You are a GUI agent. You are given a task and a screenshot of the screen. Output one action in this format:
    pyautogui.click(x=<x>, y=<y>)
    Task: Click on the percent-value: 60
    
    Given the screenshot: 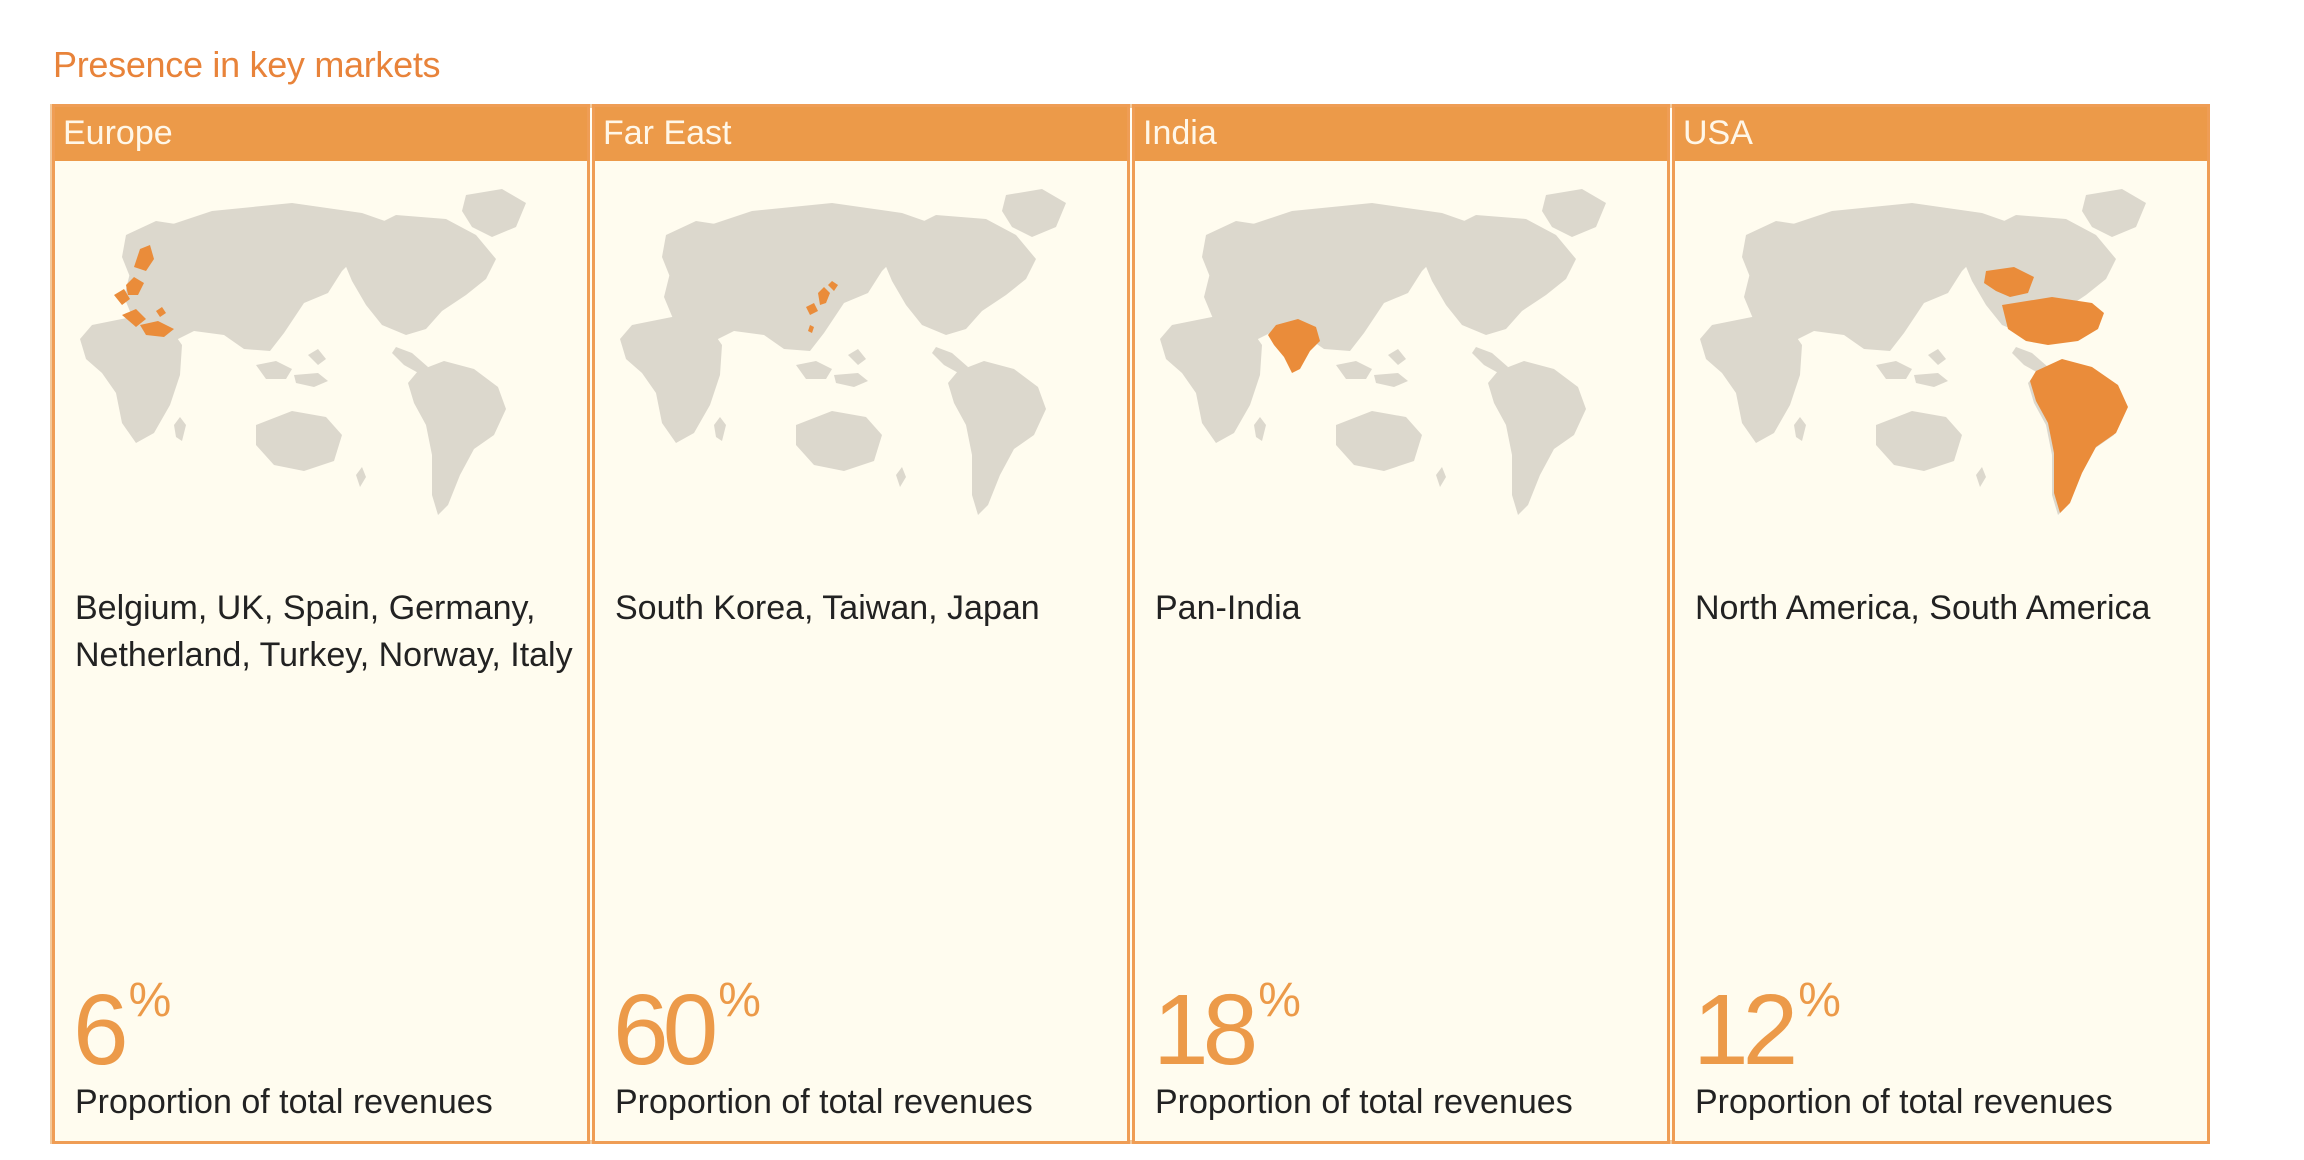 What is the action you would take?
    pyautogui.click(x=665, y=1030)
    